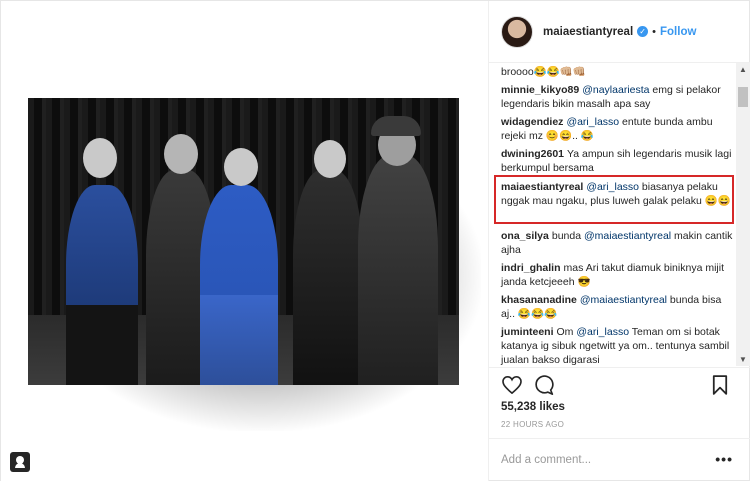 Image resolution: width=750 pixels, height=481 pixels. What do you see at coordinates (533, 407) in the screenshot?
I see `likes-count: 55,238 likes` at bounding box center [533, 407].